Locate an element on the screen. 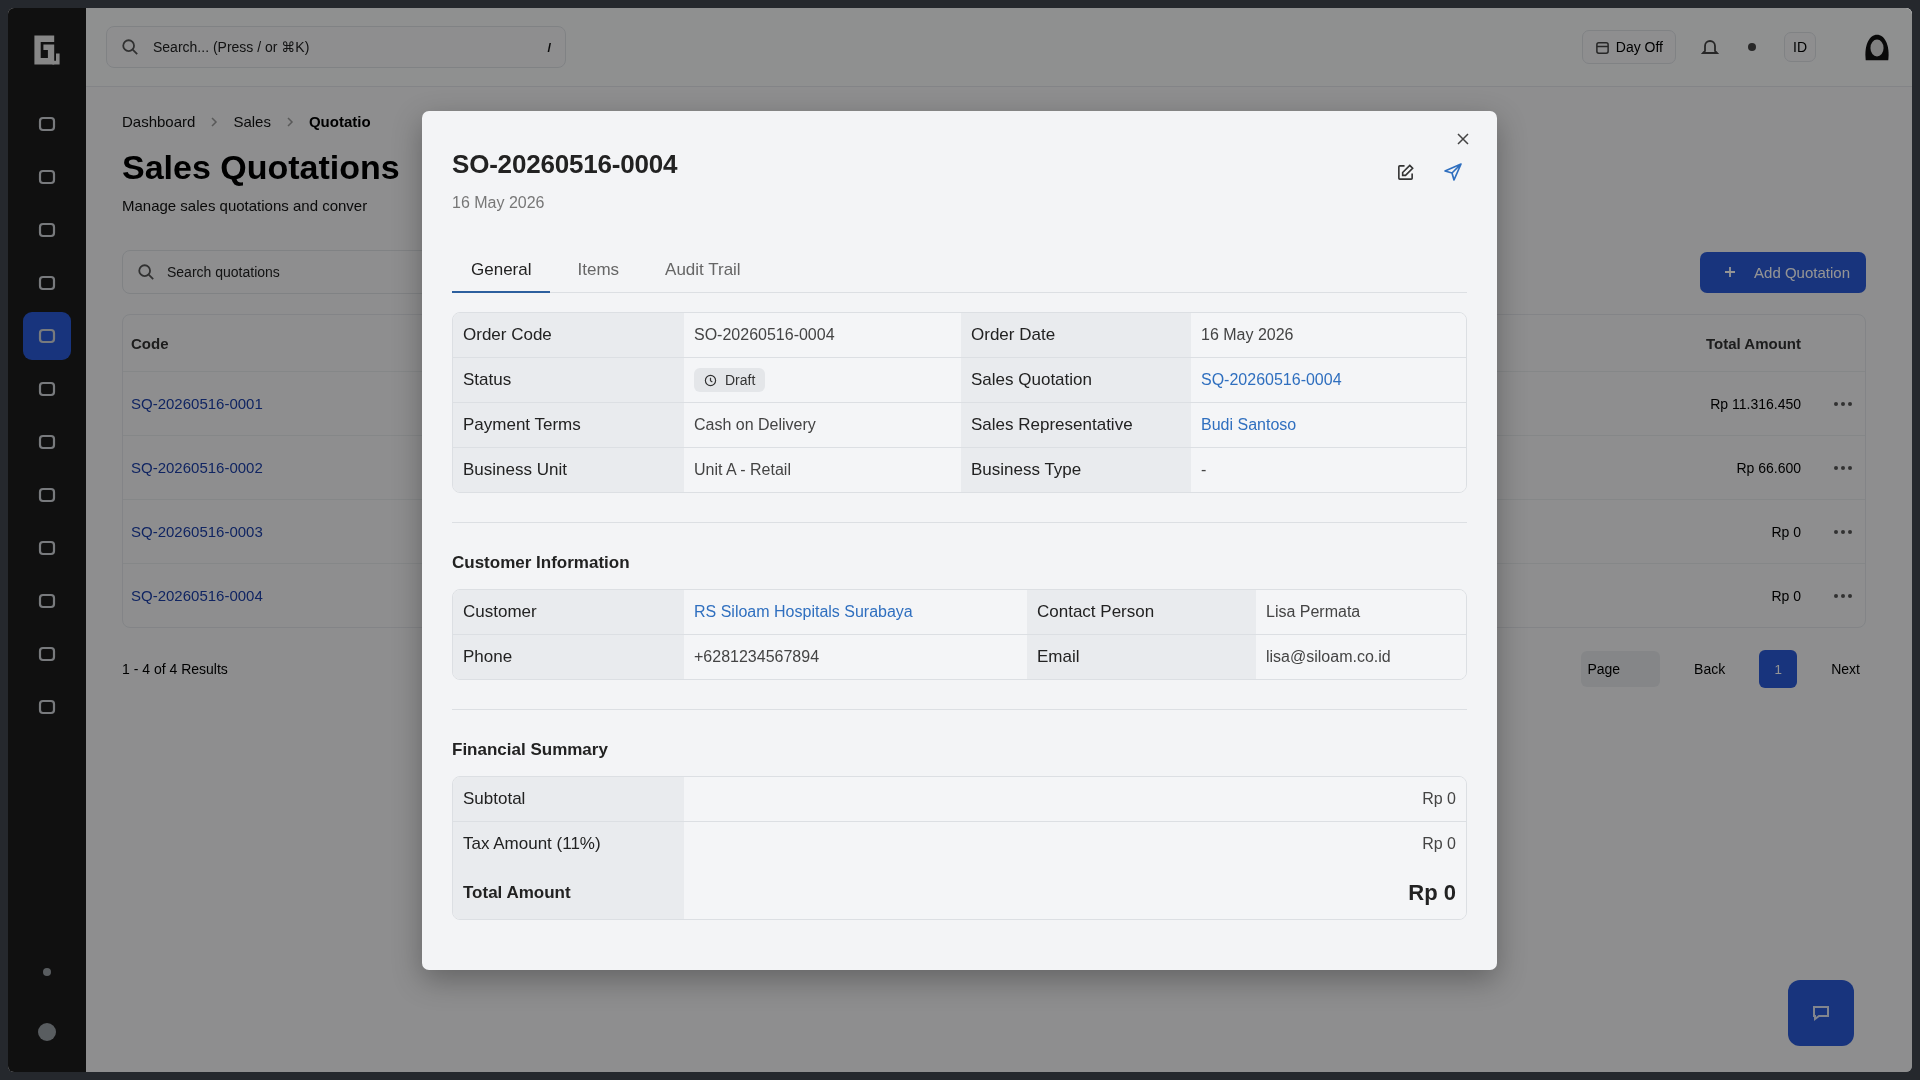 Image resolution: width=1920 pixels, height=1080 pixels. field-label: Business Type is located at coordinates (1076, 470).